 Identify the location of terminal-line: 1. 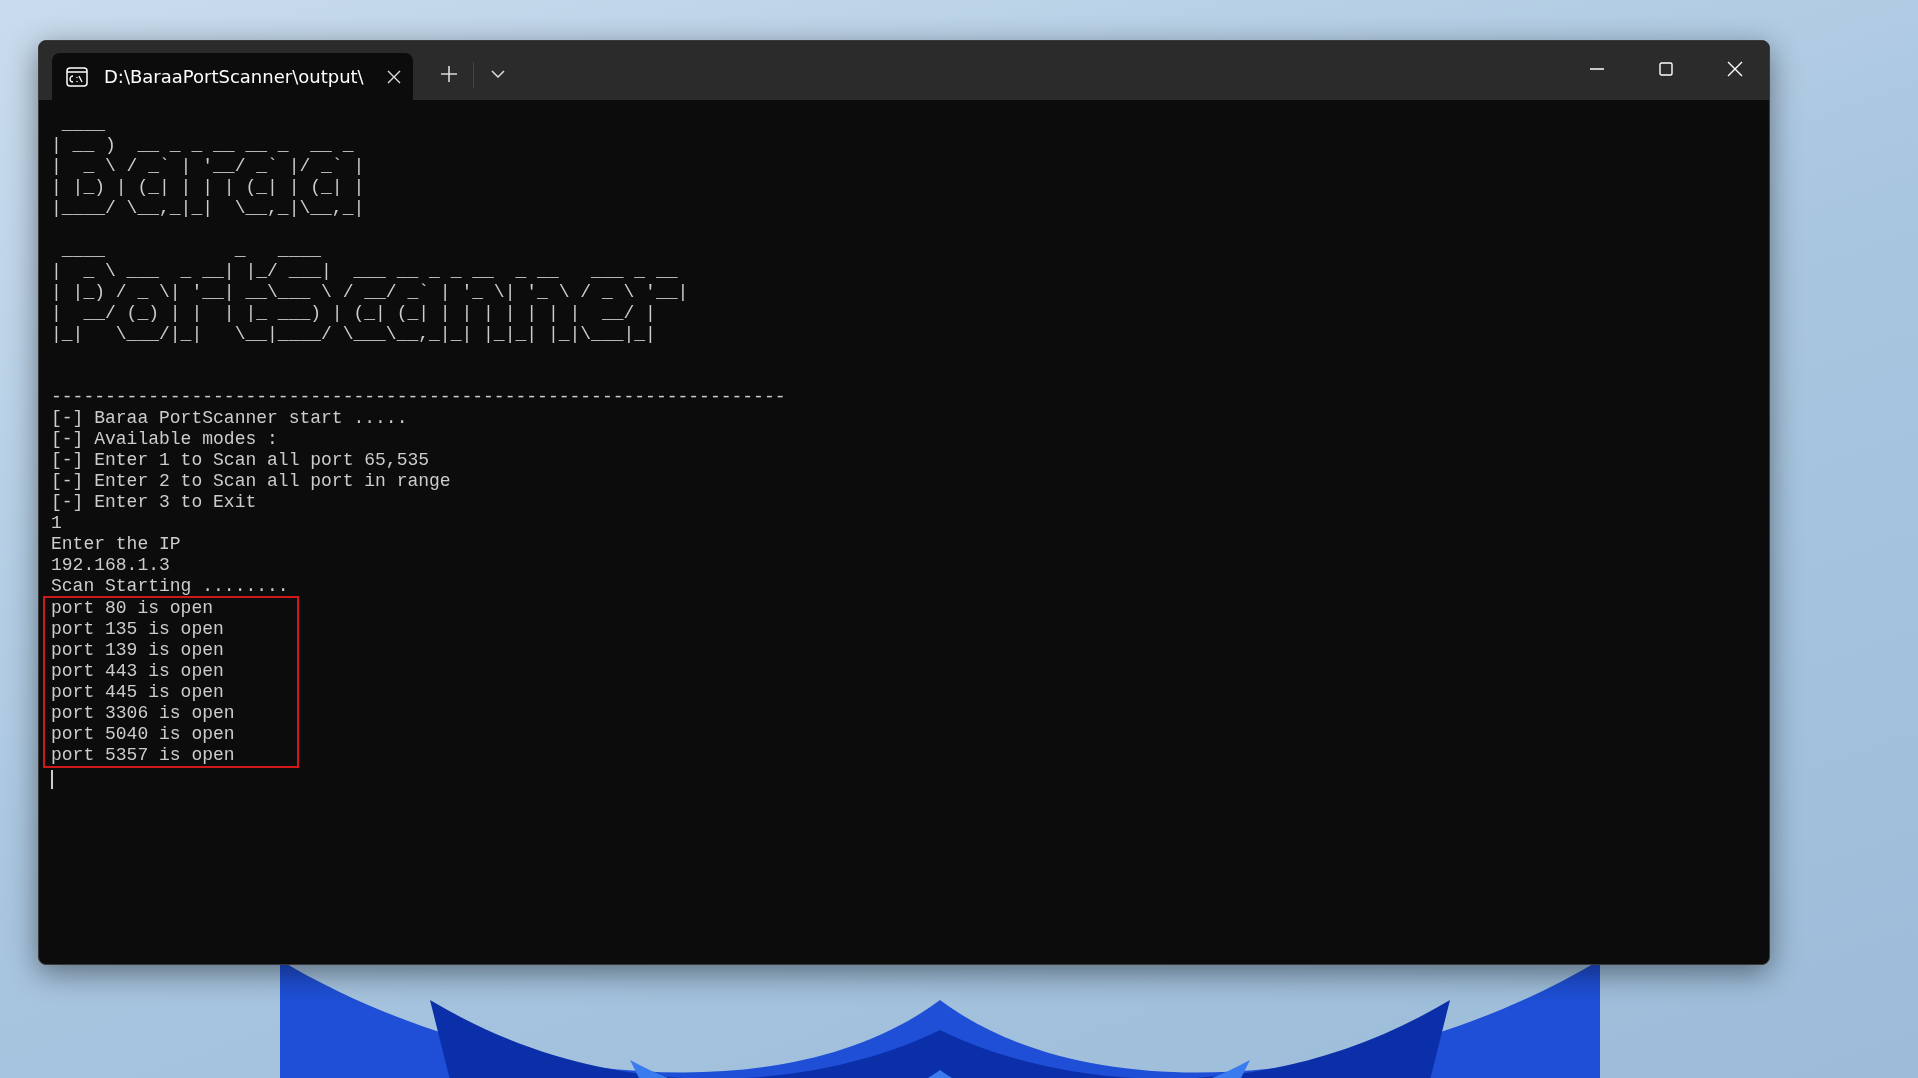
(57, 523).